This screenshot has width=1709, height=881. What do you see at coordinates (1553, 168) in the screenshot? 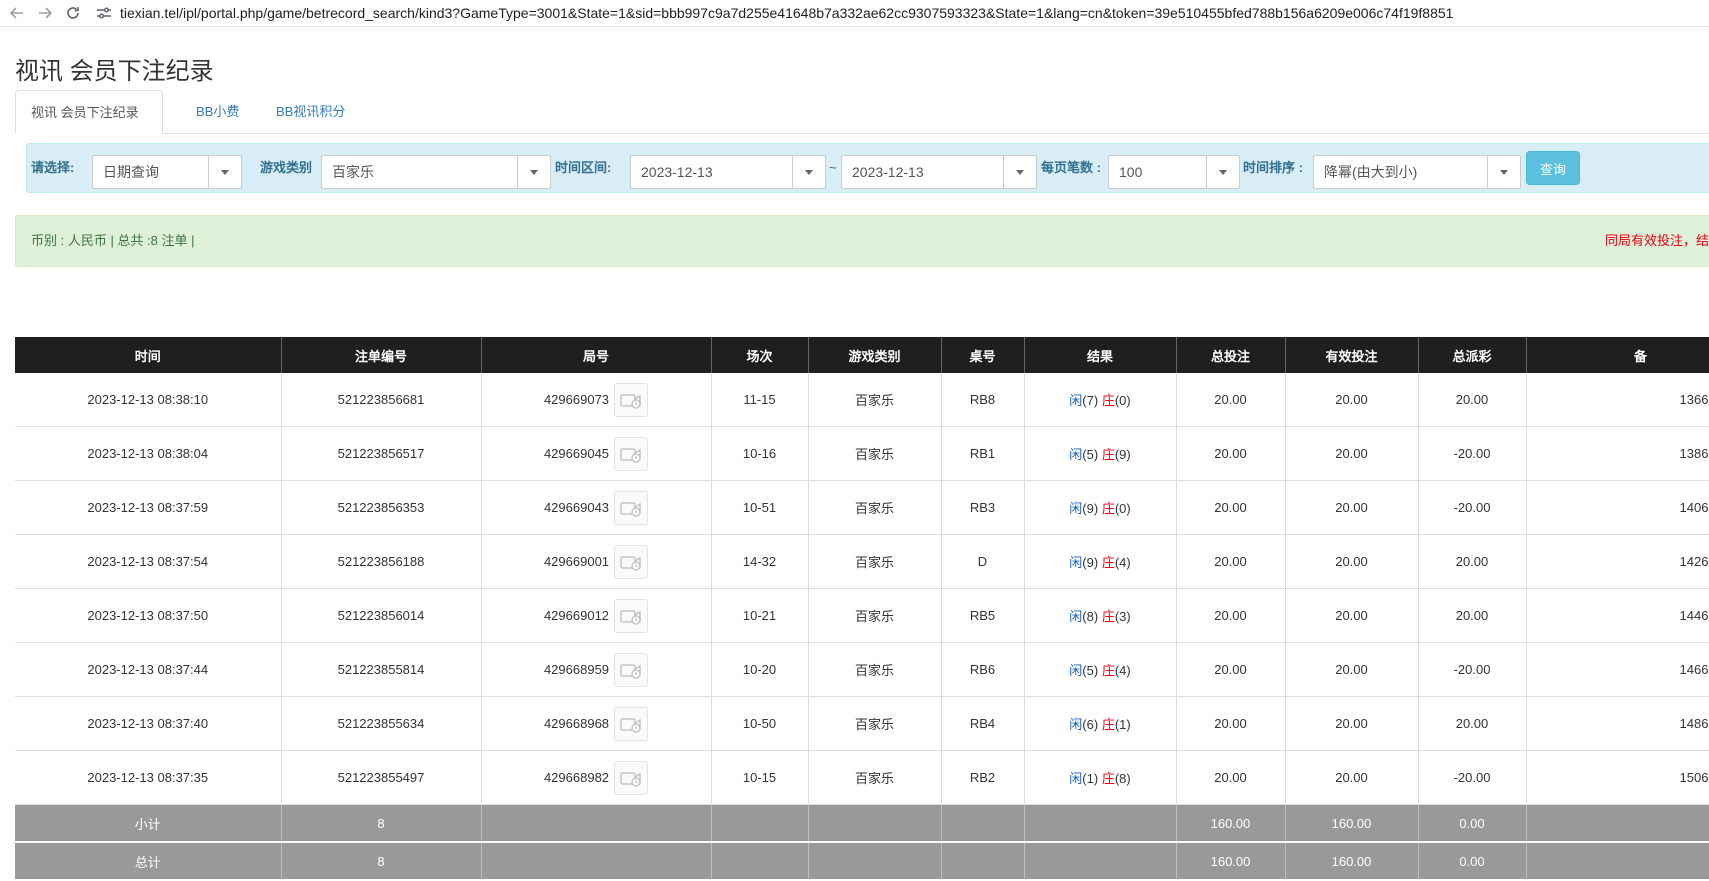
I see `query-button: 查询` at bounding box center [1553, 168].